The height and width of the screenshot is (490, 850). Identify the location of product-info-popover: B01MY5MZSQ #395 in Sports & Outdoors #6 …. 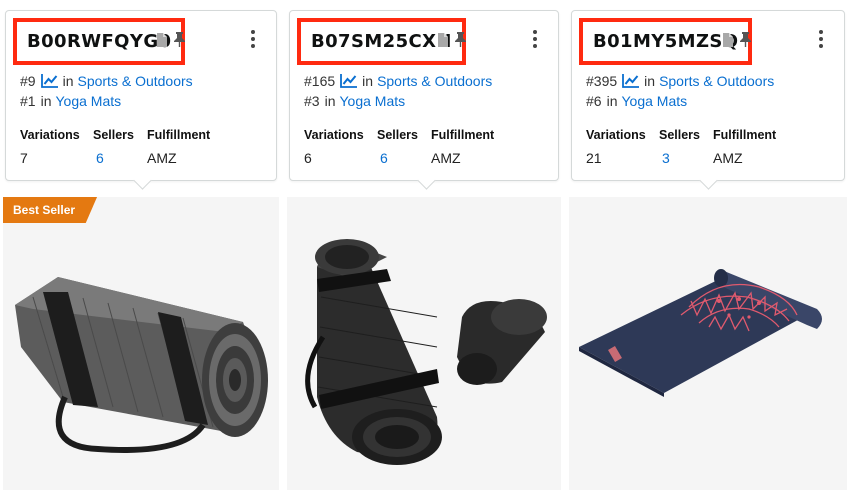
(708, 95).